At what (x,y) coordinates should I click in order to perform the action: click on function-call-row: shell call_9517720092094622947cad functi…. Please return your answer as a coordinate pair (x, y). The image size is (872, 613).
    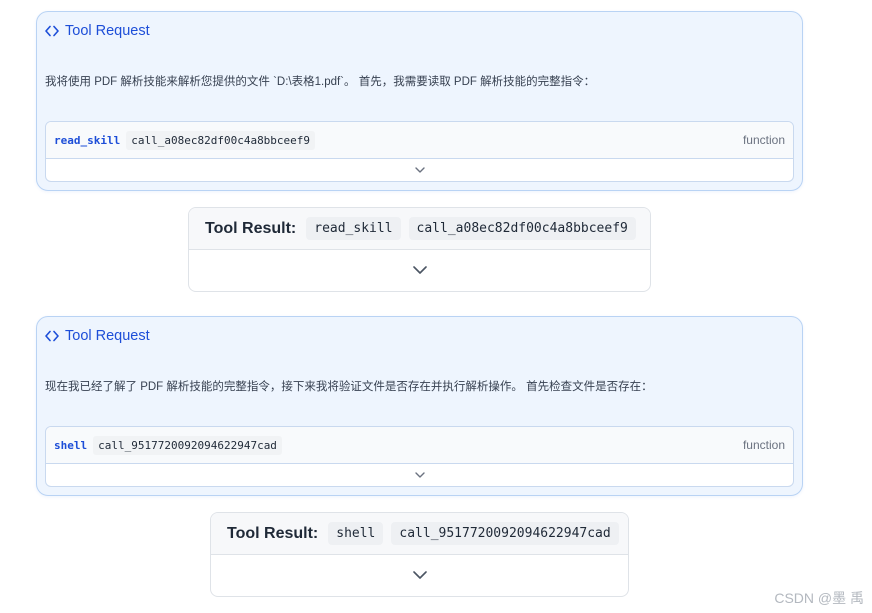
    Looking at the image, I should click on (419, 445).